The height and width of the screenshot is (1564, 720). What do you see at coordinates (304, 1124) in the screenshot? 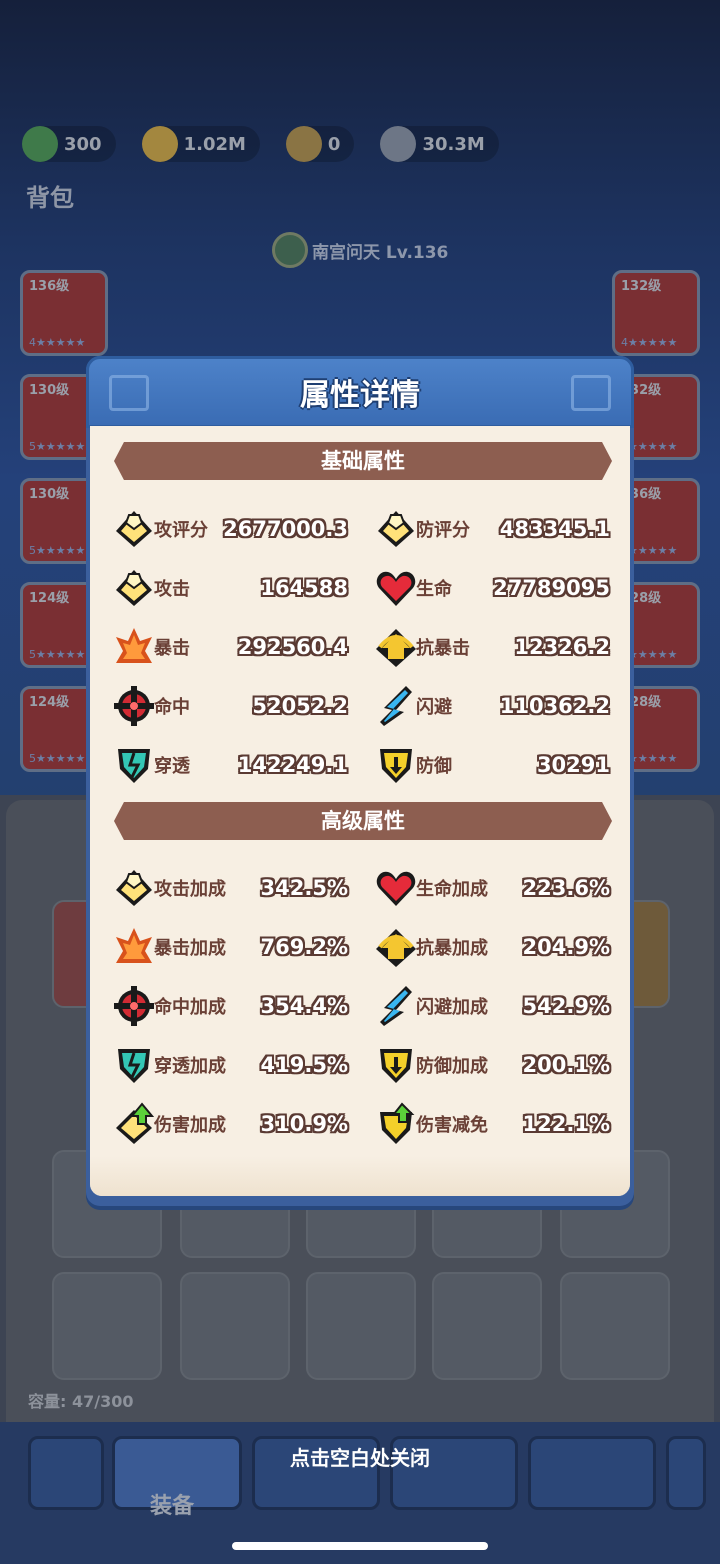
I see `stat-value: 310.9%` at bounding box center [304, 1124].